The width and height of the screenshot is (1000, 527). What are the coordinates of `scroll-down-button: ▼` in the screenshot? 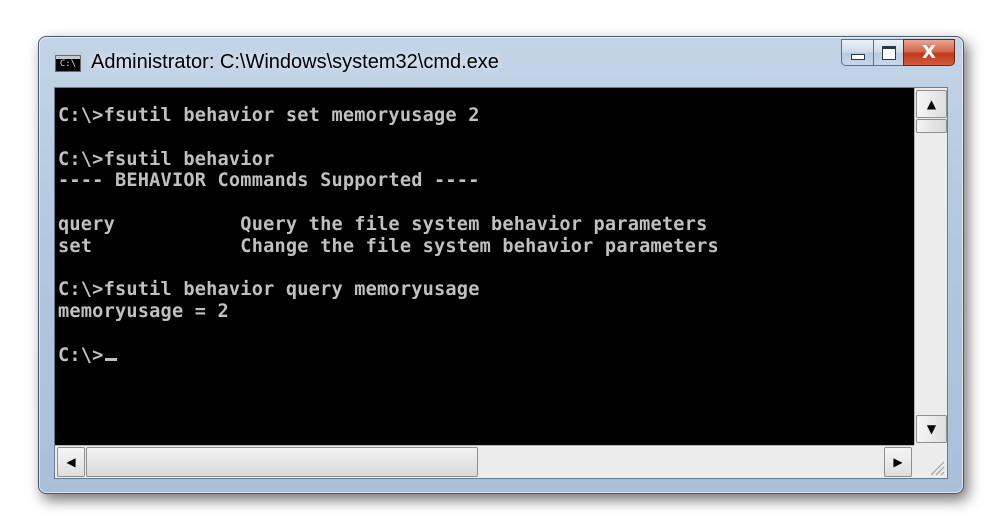 It's located at (931, 429).